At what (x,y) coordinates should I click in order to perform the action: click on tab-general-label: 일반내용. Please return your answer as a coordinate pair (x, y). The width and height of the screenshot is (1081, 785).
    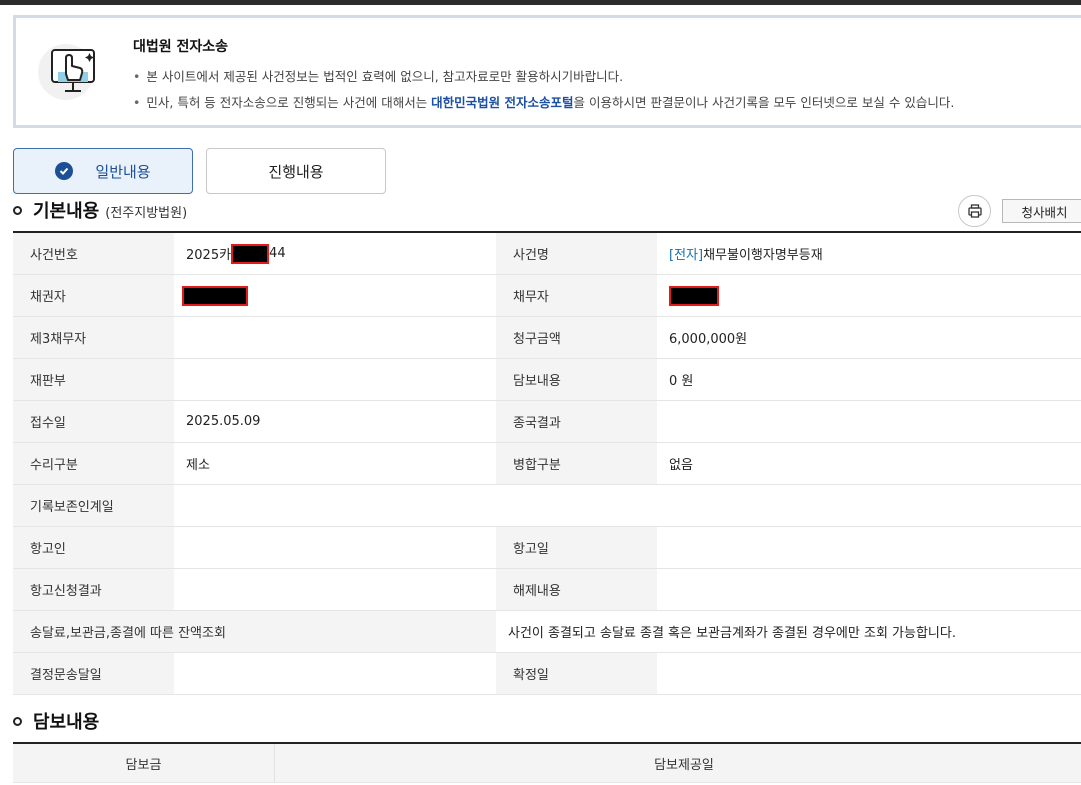
    Looking at the image, I should click on (123, 171).